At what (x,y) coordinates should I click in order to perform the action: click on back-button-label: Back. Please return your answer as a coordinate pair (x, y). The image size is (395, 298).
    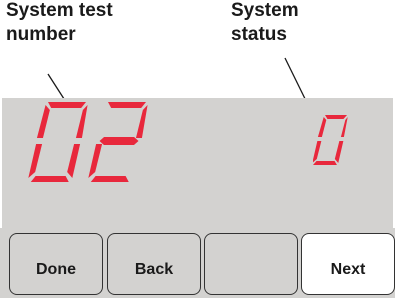
    Looking at the image, I should click on (154, 269).